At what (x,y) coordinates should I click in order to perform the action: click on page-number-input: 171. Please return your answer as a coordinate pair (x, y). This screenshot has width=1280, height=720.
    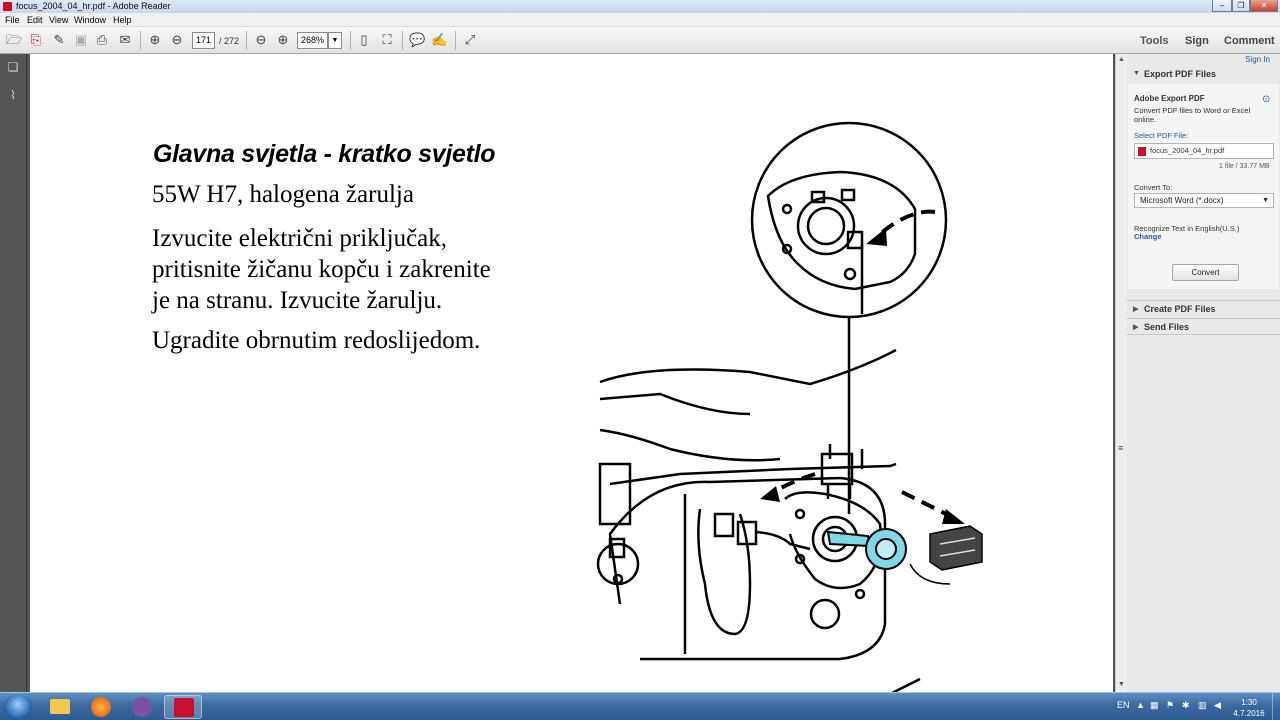
    Looking at the image, I should click on (203, 40).